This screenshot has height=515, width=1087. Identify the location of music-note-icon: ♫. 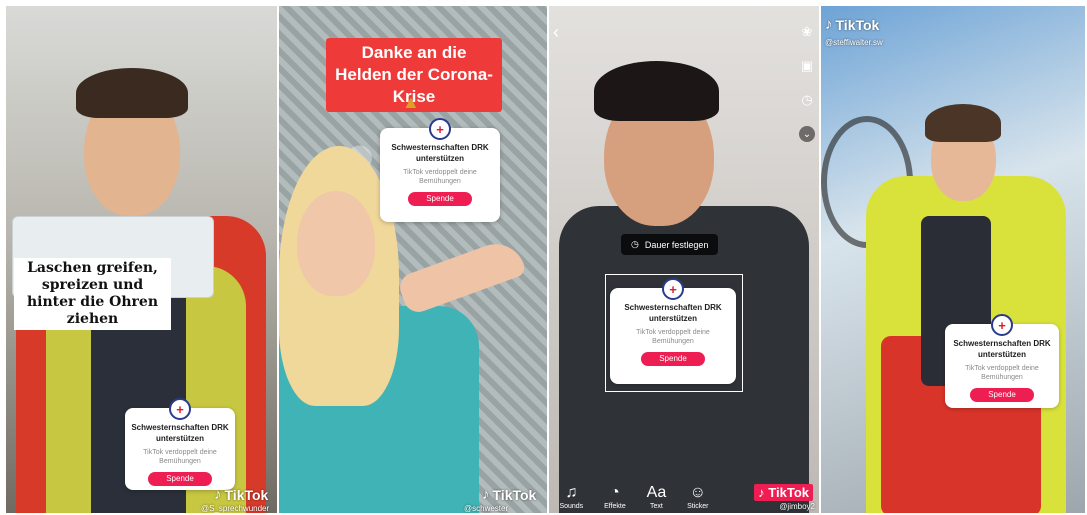
(571, 492).